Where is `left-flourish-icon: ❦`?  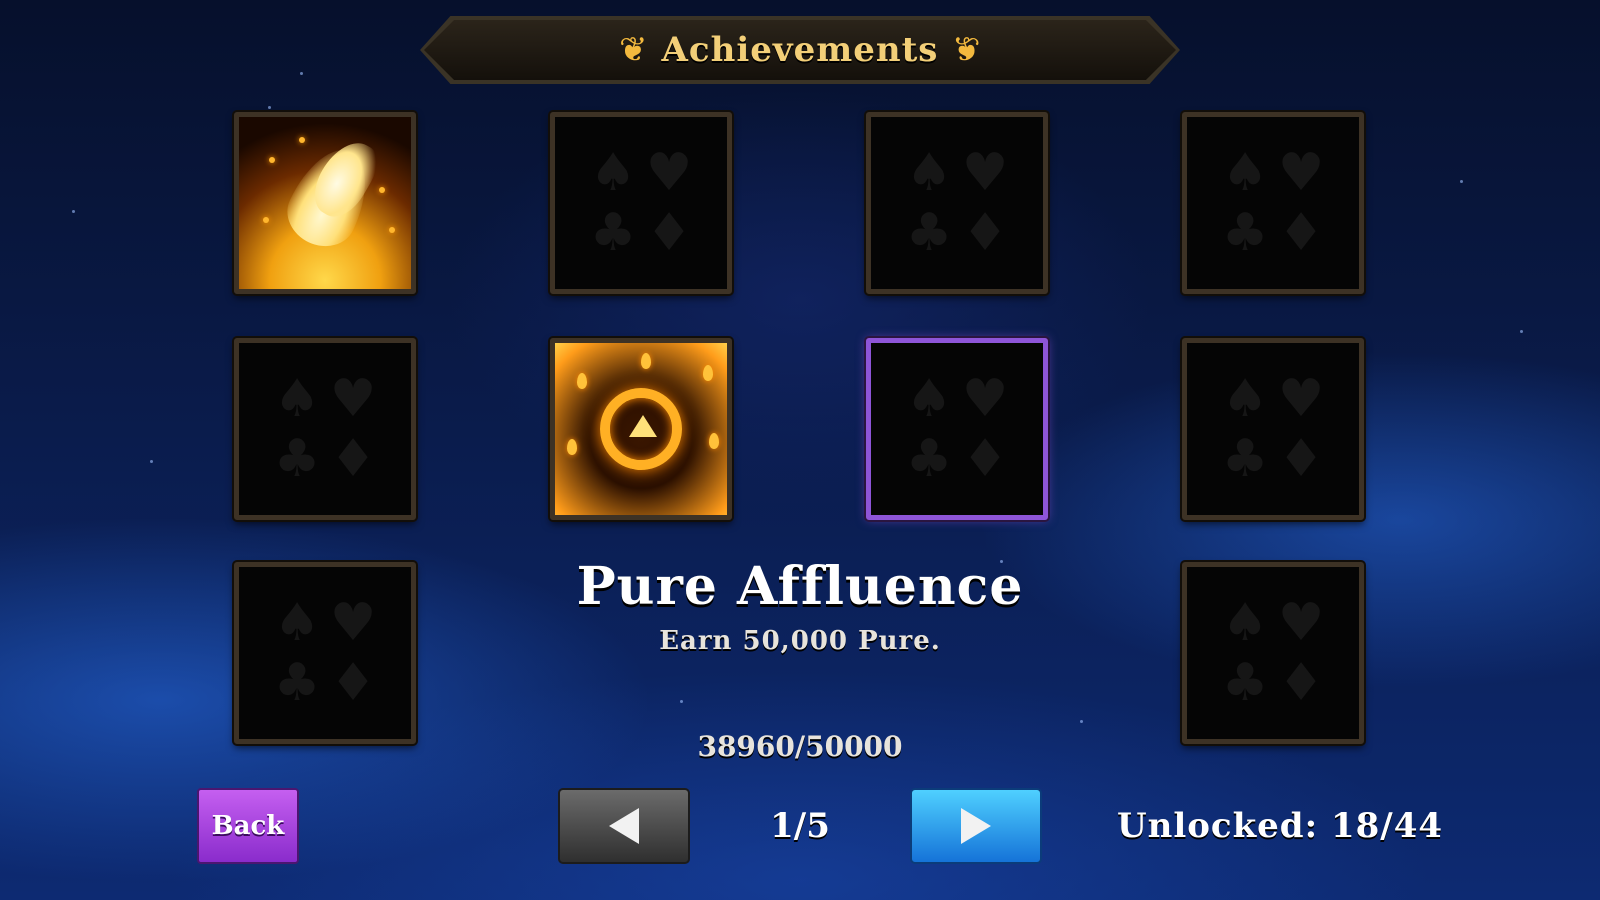 left-flourish-icon: ❦ is located at coordinates (633, 50).